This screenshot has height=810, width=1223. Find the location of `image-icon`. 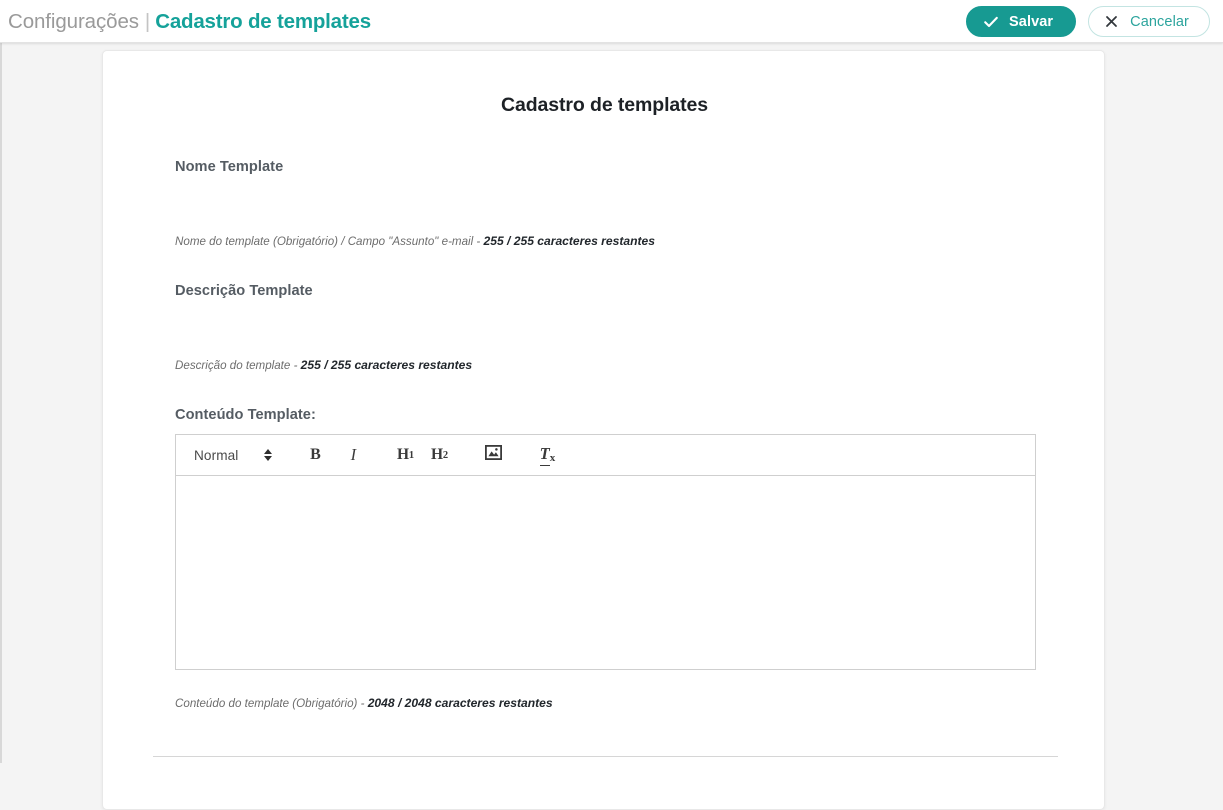

image-icon is located at coordinates (493, 454).